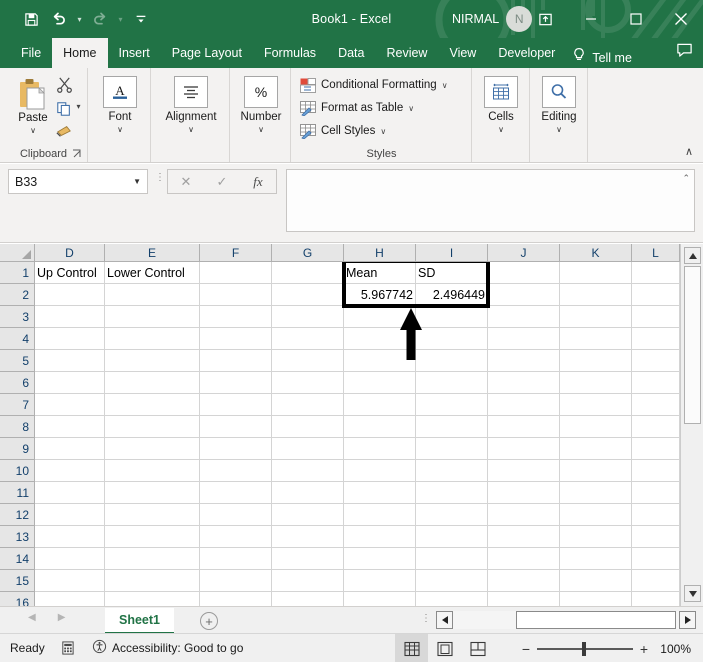  What do you see at coordinates (490, 200) in the screenshot?
I see `formula-input: ⌃` at bounding box center [490, 200].